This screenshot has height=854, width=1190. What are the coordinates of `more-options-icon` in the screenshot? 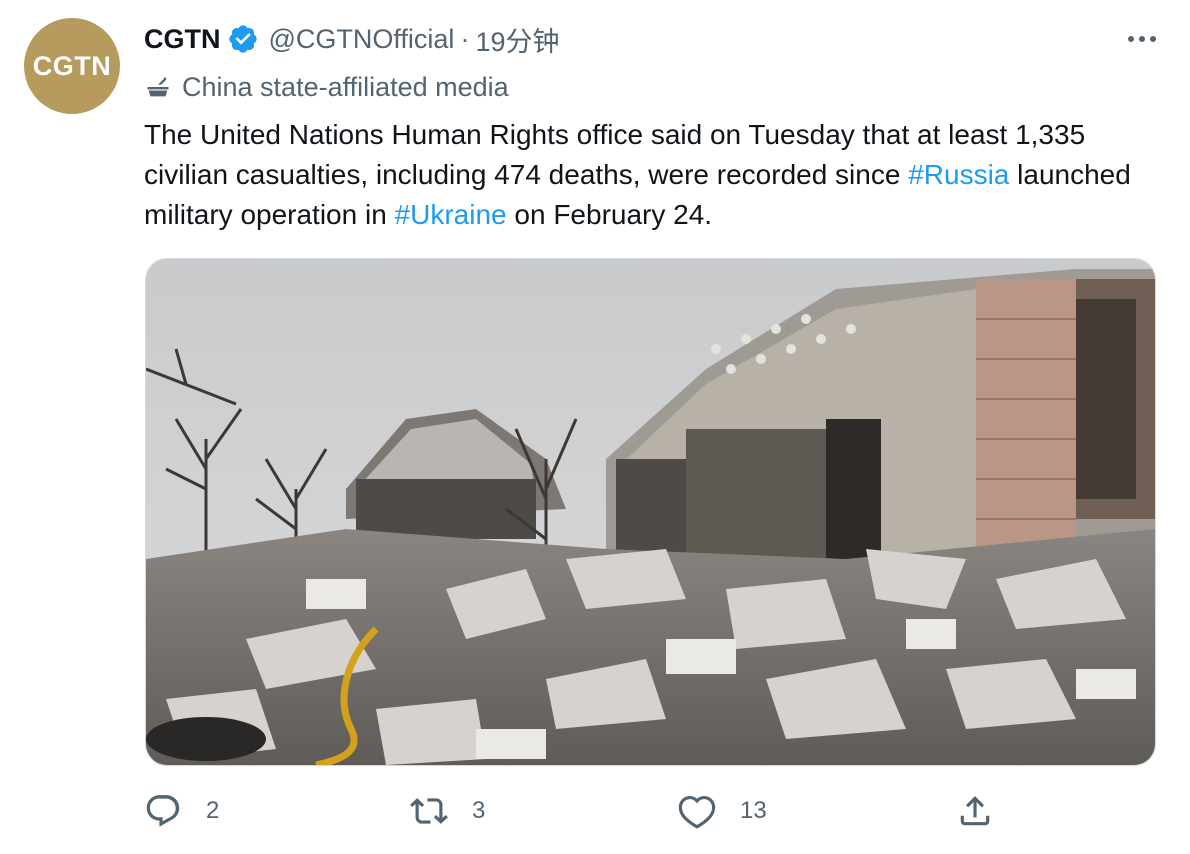 It's located at (1142, 39).